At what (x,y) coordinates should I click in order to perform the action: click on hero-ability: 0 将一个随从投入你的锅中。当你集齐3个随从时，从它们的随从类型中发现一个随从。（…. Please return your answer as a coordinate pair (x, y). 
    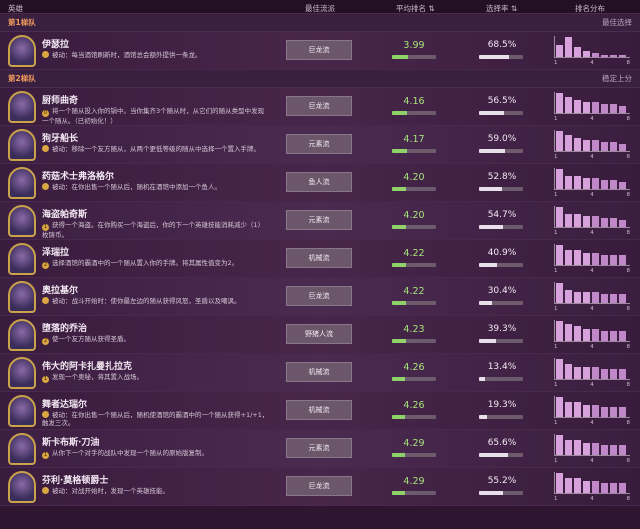
    Looking at the image, I should click on (156, 116).